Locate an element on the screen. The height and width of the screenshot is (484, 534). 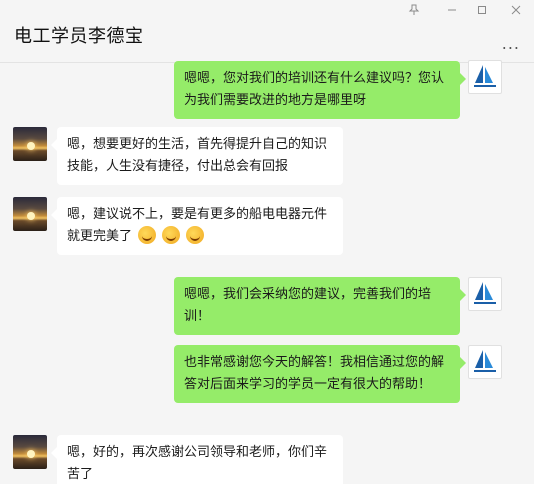
message-bubble-contact: 嗯，想要更好的生活，首先得提升自己的知识技能，人生没有捷径，付出总会有回报 is located at coordinates (197, 156).